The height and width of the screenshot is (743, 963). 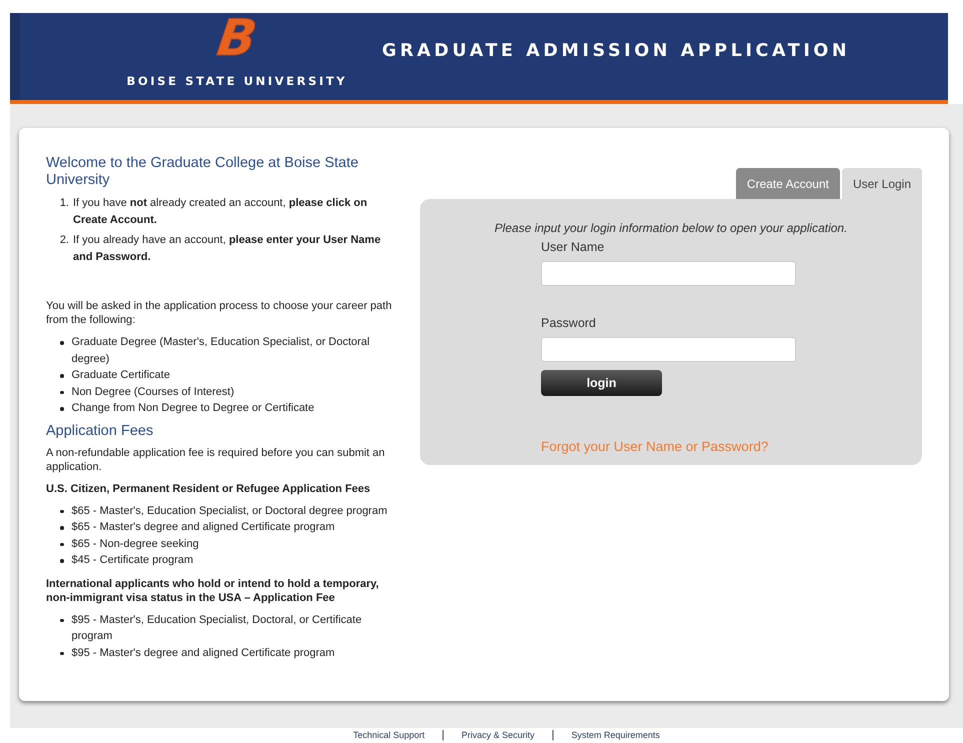 What do you see at coordinates (616, 52) in the screenshot?
I see `page-title: GRADUATE ADMISSION APPLICATION` at bounding box center [616, 52].